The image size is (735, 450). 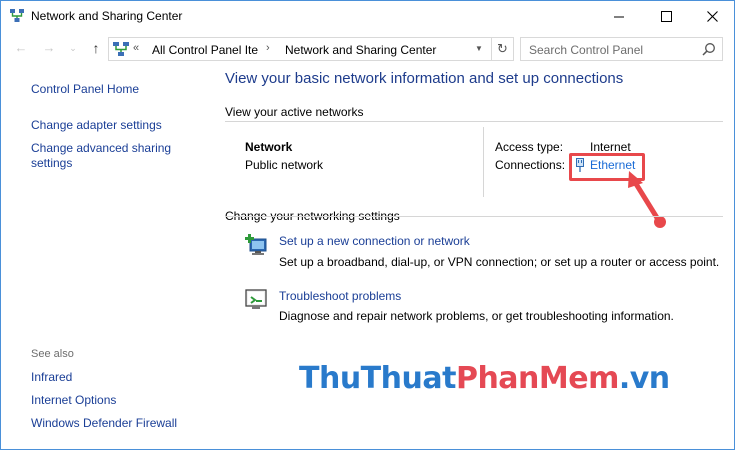 I want to click on watermark: ThuThuatPhanMem.vn, so click(x=484, y=378).